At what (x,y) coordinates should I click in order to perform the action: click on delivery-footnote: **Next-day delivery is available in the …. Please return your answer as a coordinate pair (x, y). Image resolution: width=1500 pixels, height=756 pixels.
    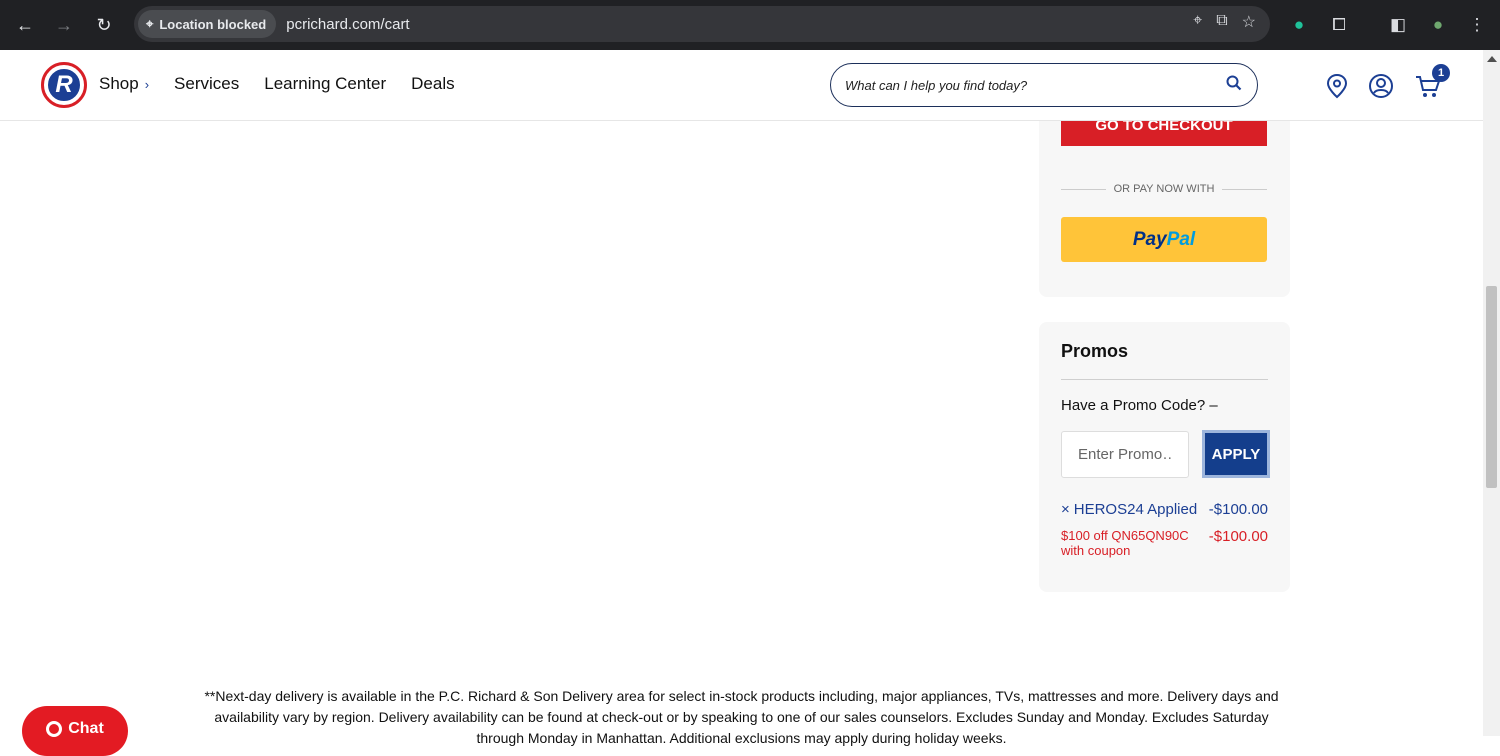
    Looking at the image, I should click on (741, 717).